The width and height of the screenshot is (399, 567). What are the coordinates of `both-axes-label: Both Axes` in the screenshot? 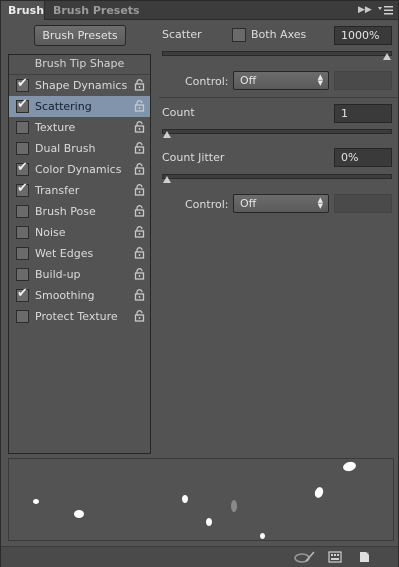 It's located at (279, 34).